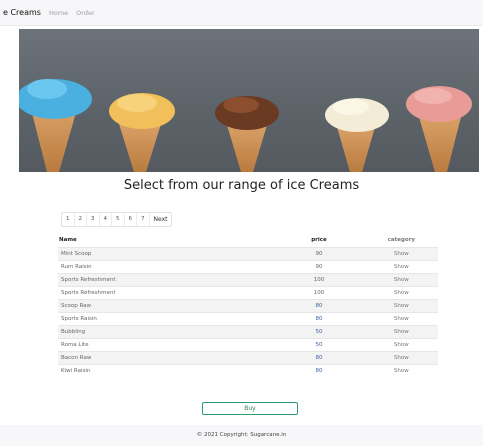  What do you see at coordinates (241, 185) in the screenshot?
I see `page-heading: Select from our range of ice Creams` at bounding box center [241, 185].